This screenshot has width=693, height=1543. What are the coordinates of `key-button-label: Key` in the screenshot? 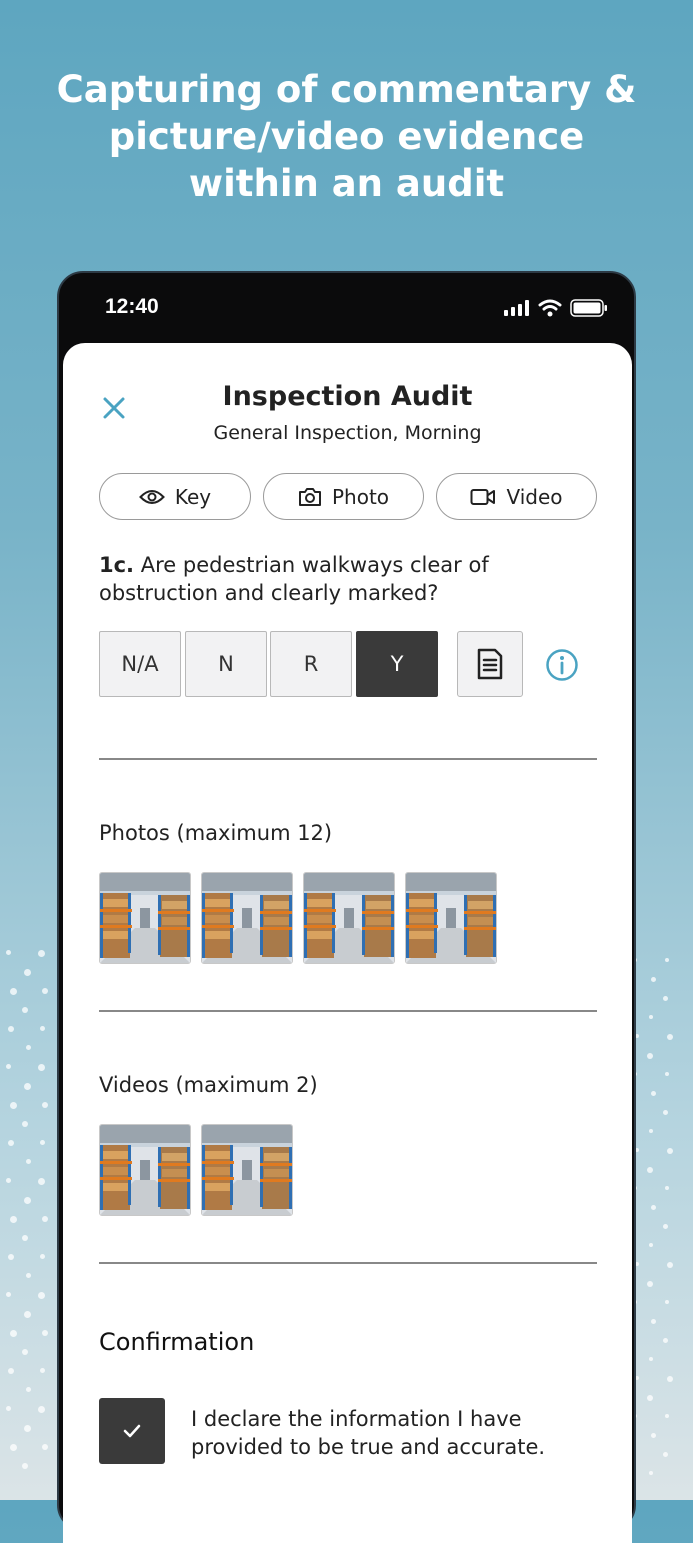 It's located at (193, 496).